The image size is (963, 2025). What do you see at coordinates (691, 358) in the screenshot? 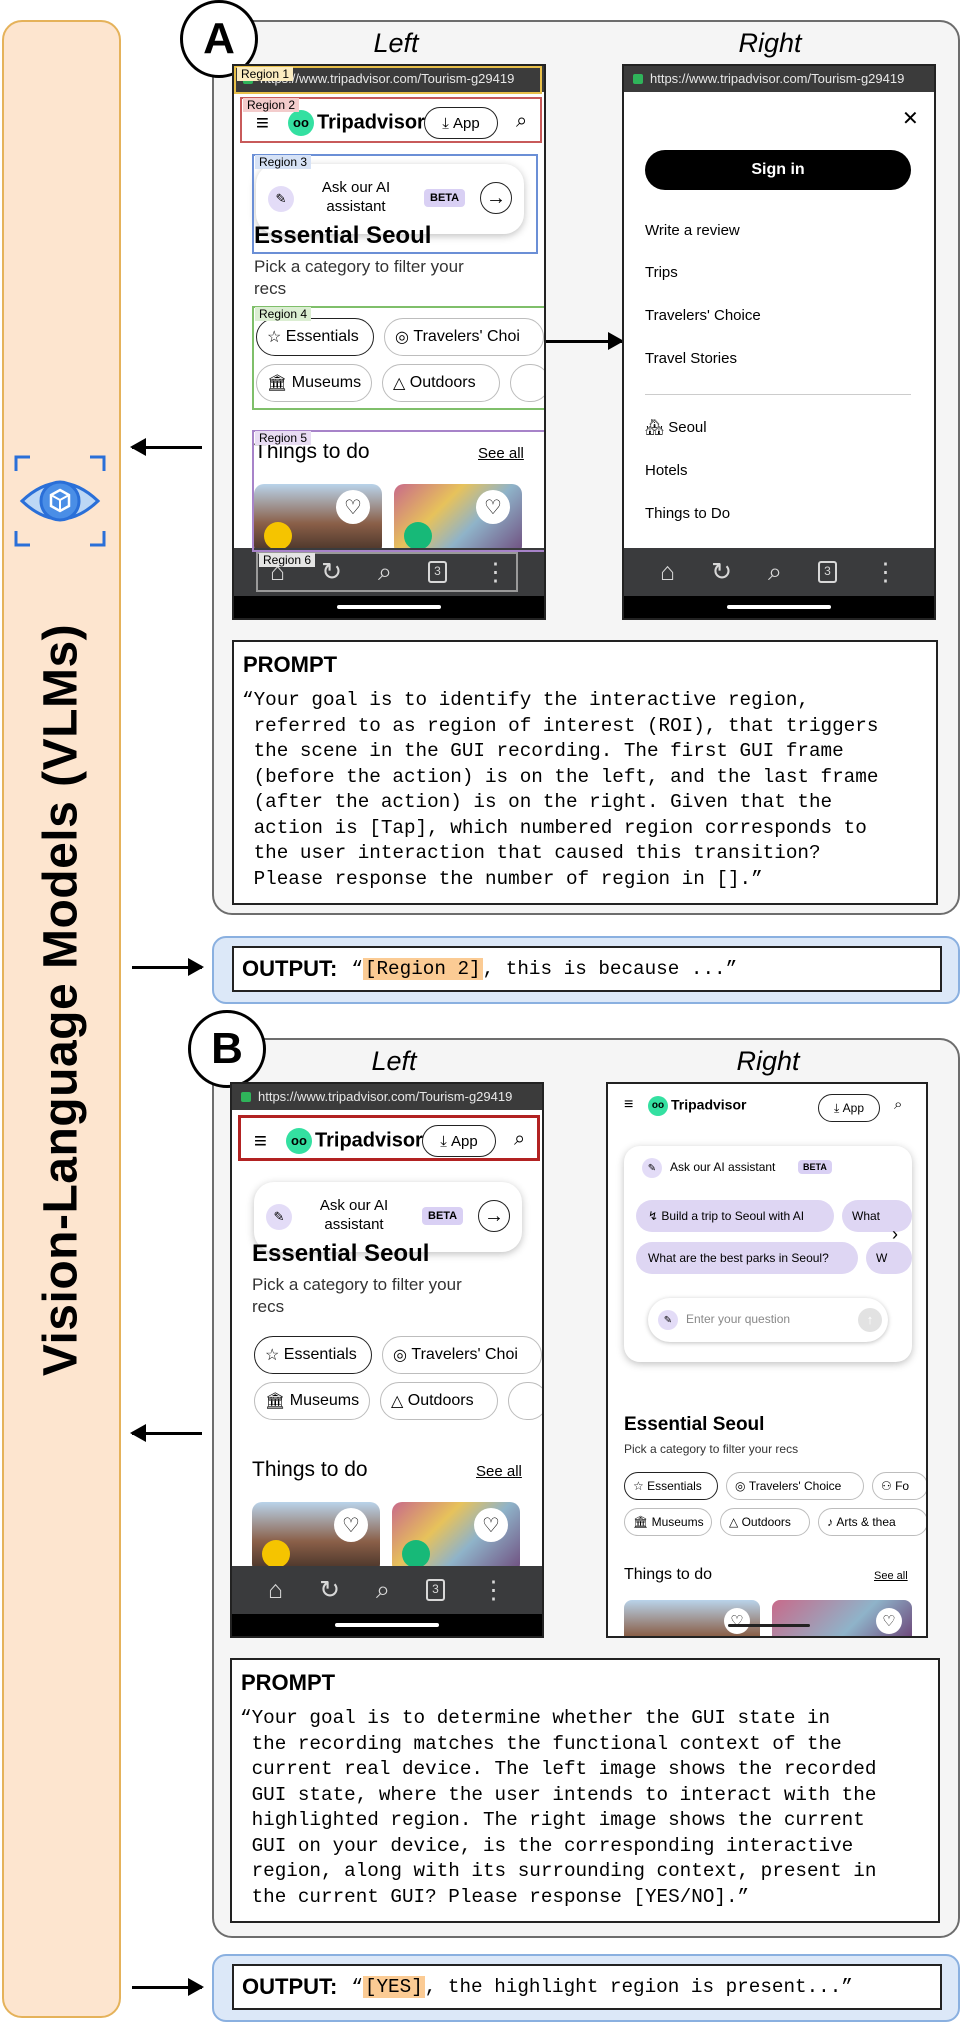
I see `menu-travel-stories: Travel Stories` at bounding box center [691, 358].